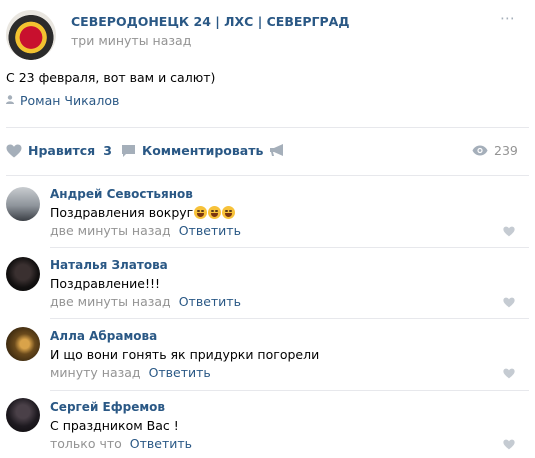 The width and height of the screenshot is (535, 458). Describe the element at coordinates (506, 150) in the screenshot. I see `views-count: 239` at that location.